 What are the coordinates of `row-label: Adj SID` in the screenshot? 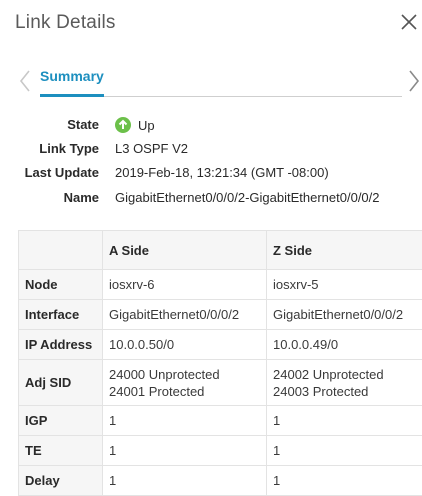 It's located at (60, 382).